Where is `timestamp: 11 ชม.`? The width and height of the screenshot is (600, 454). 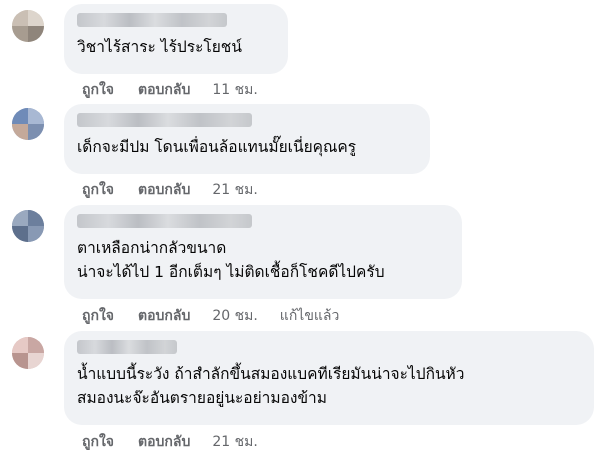
timestamp: 11 ชม. is located at coordinates (234, 90).